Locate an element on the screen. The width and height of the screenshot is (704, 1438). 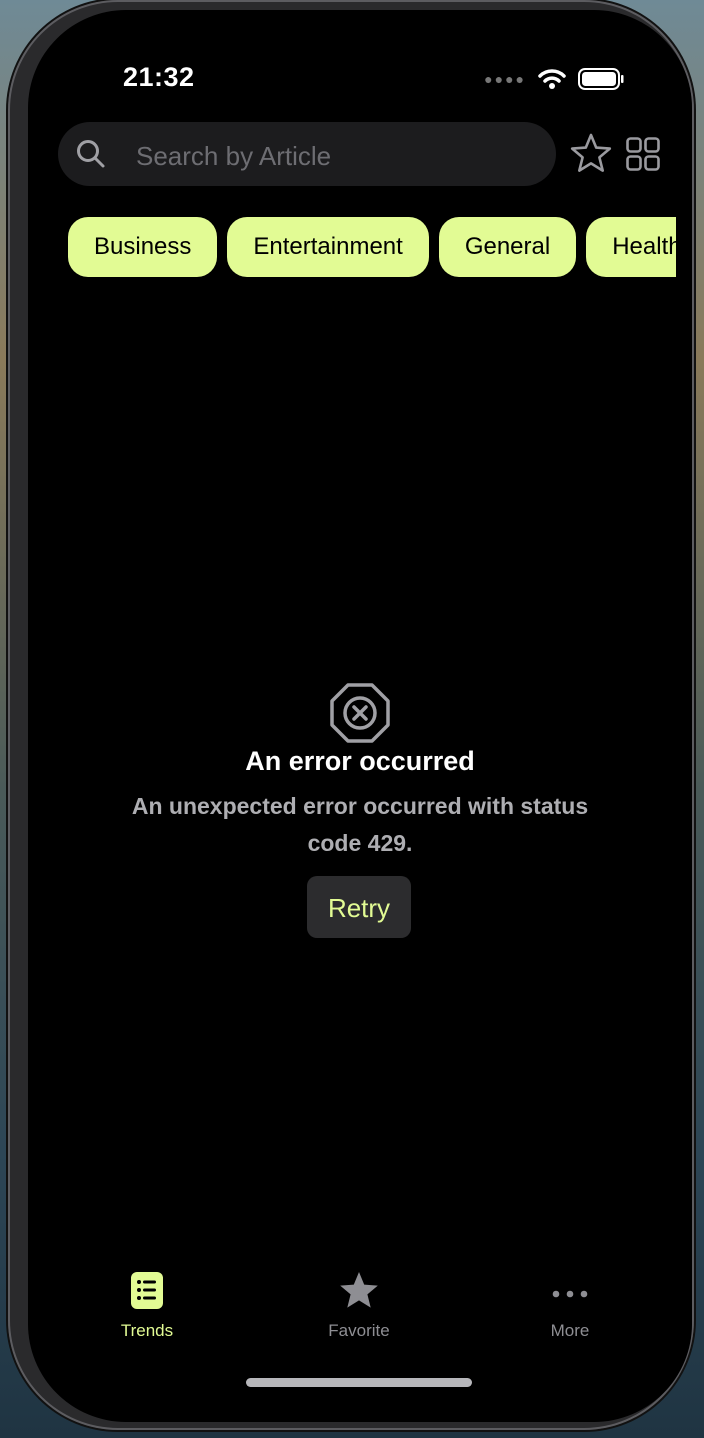
ellipsis-icon is located at coordinates (570, 1294).